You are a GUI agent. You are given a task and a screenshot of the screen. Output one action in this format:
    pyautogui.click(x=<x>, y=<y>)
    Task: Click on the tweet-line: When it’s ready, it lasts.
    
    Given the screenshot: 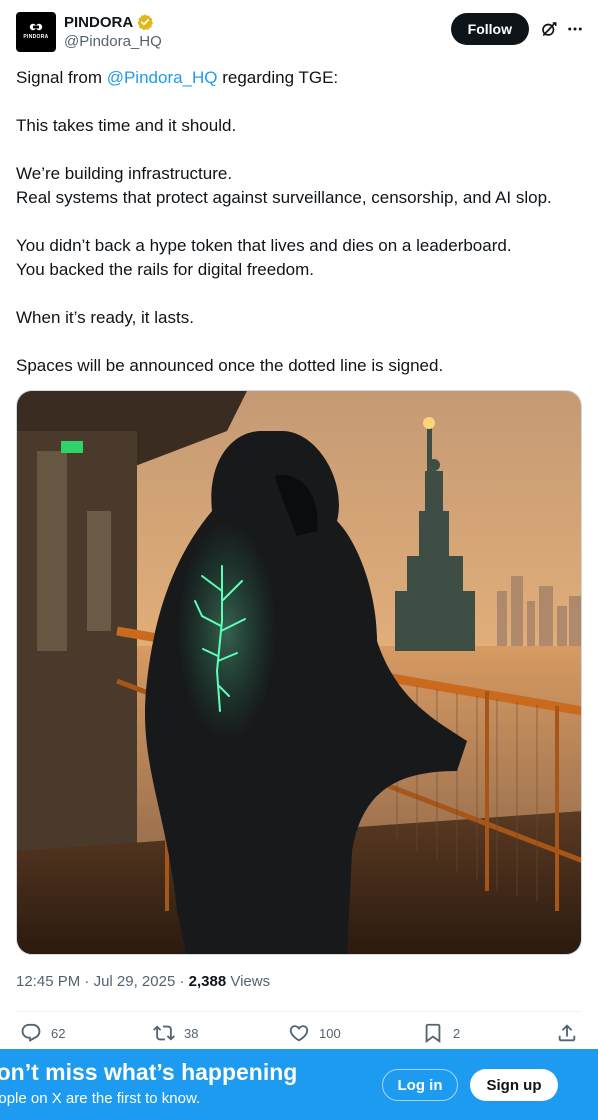 What is the action you would take?
    pyautogui.click(x=105, y=317)
    